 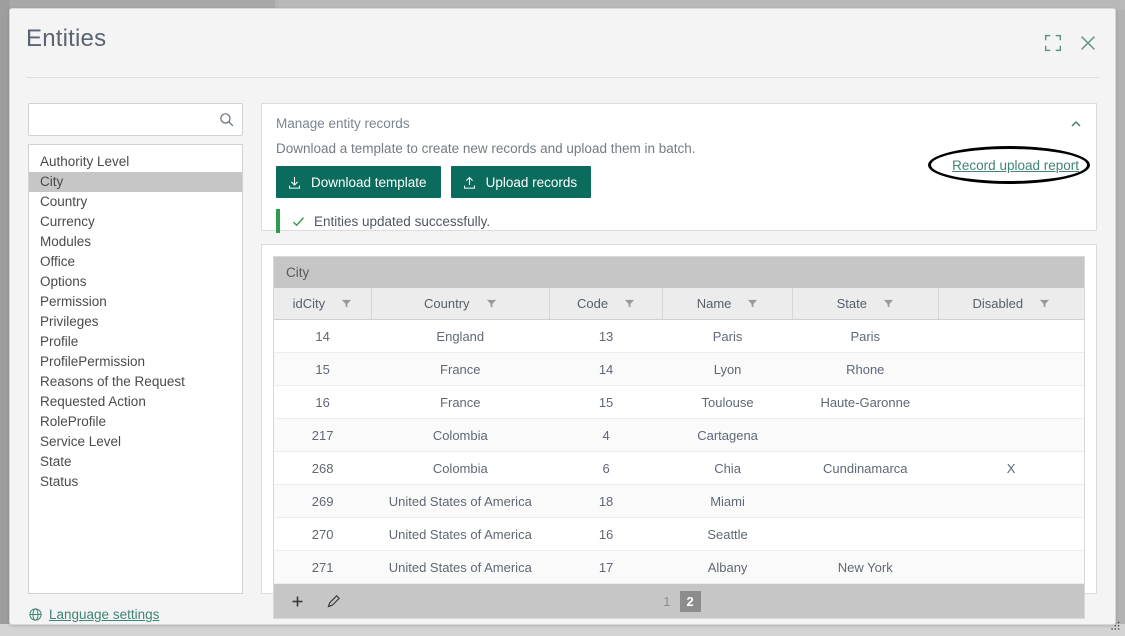 I want to click on cell-idcity: 268, so click(x=323, y=468).